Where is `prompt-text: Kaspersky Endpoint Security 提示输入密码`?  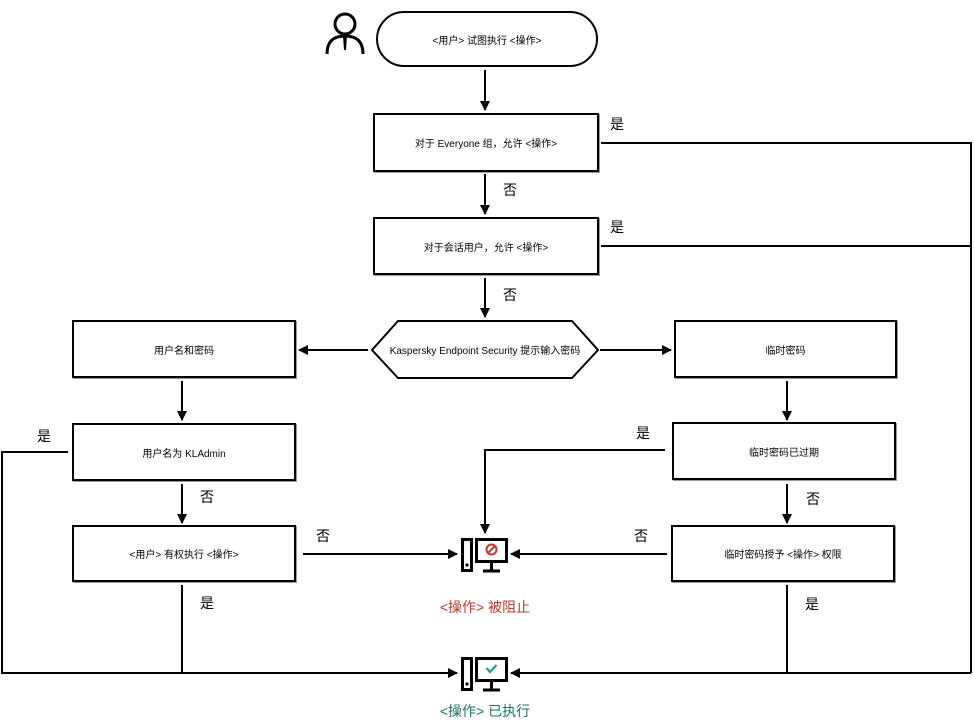 prompt-text: Kaspersky Endpoint Security 提示输入密码 is located at coordinates (485, 351).